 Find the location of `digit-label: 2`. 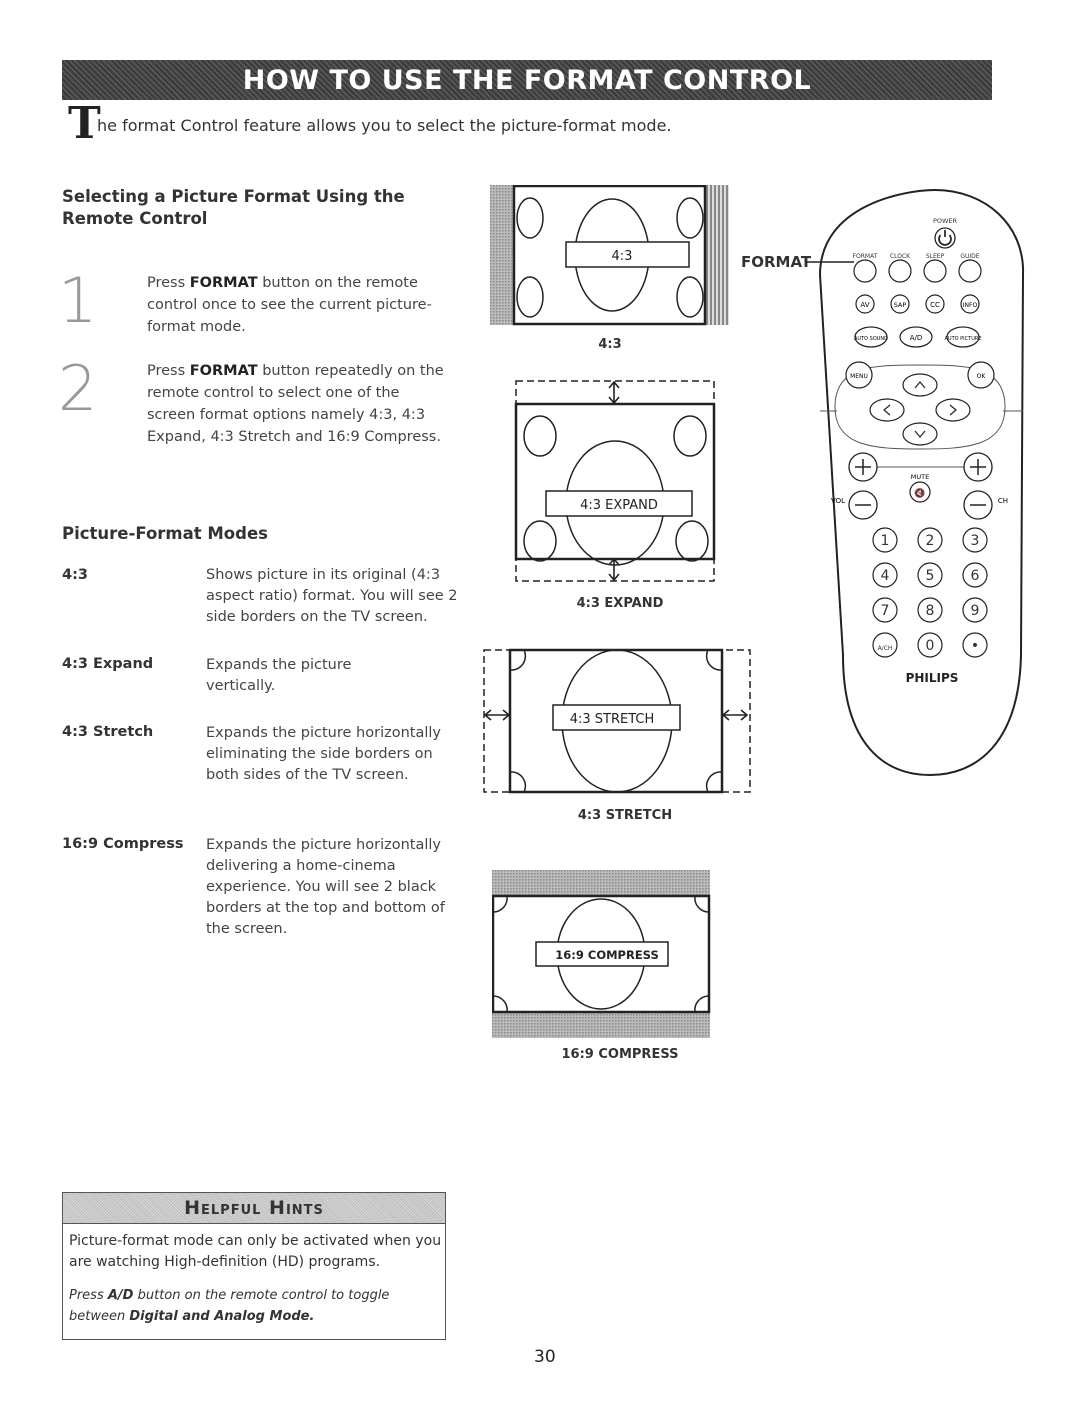

digit-label: 2 is located at coordinates (930, 541).